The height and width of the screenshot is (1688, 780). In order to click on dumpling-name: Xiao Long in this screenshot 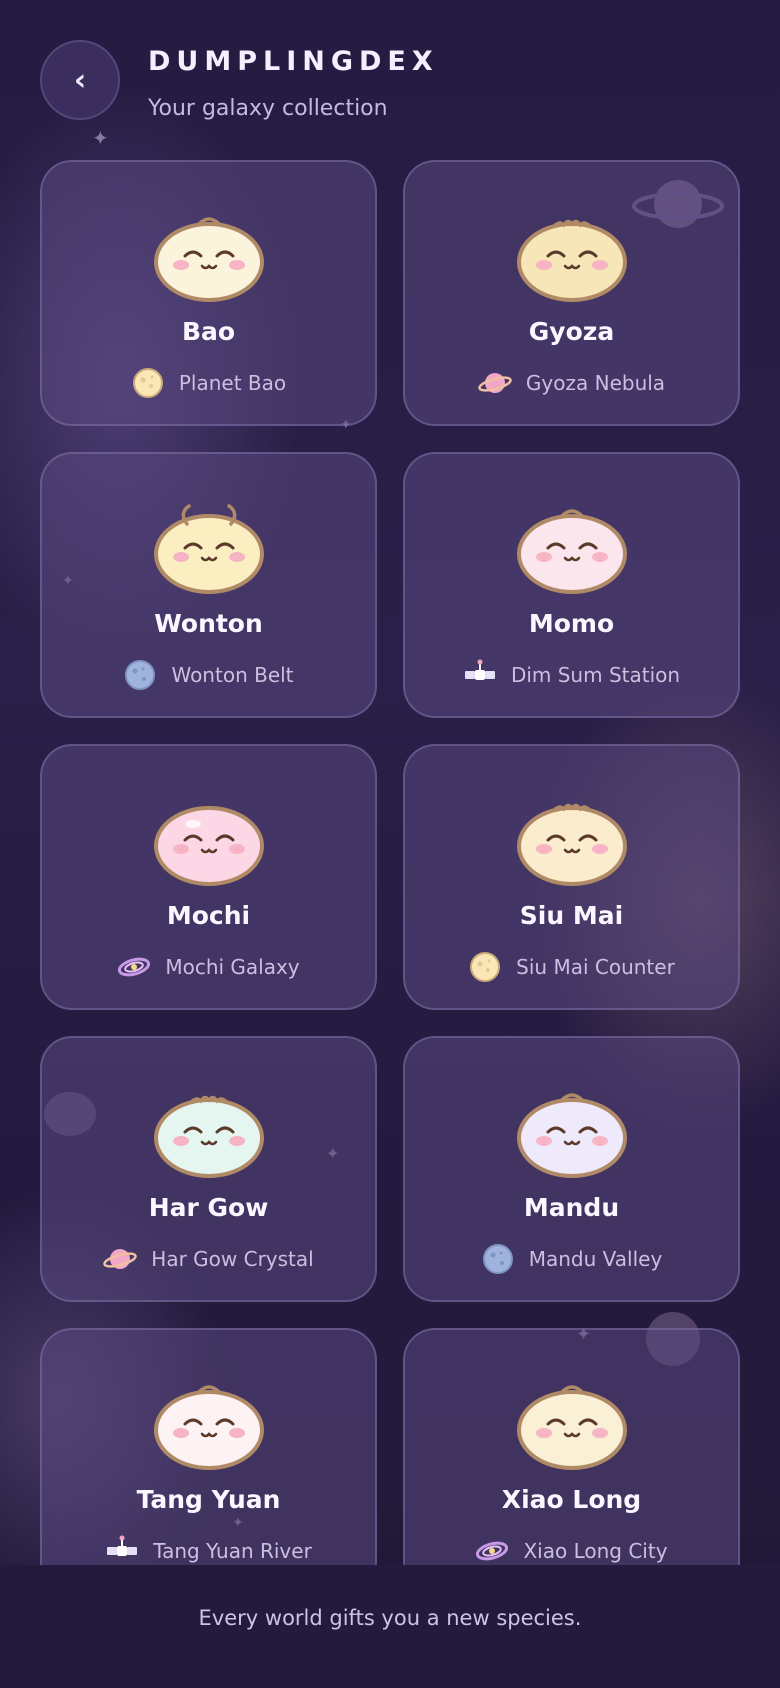, I will do `click(571, 1499)`.